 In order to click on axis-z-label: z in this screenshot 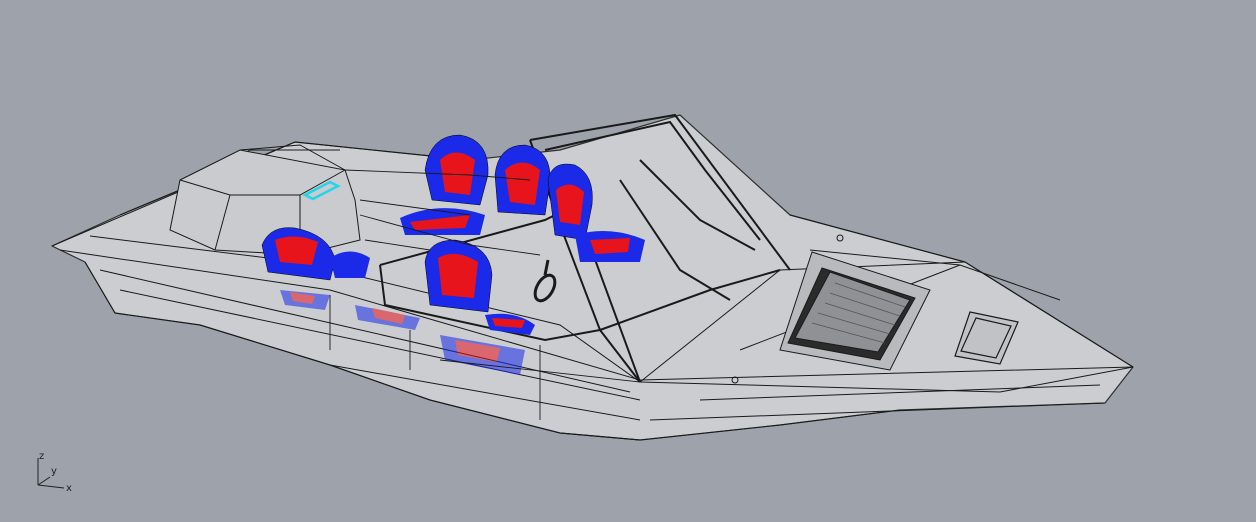, I will do `click(42, 456)`.